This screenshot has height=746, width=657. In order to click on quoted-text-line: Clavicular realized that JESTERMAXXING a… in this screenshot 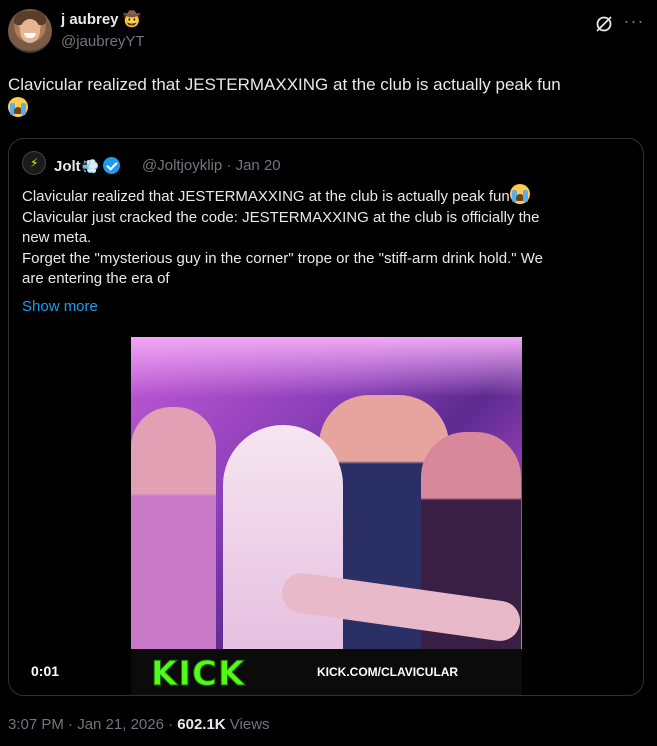, I will do `click(328, 196)`.